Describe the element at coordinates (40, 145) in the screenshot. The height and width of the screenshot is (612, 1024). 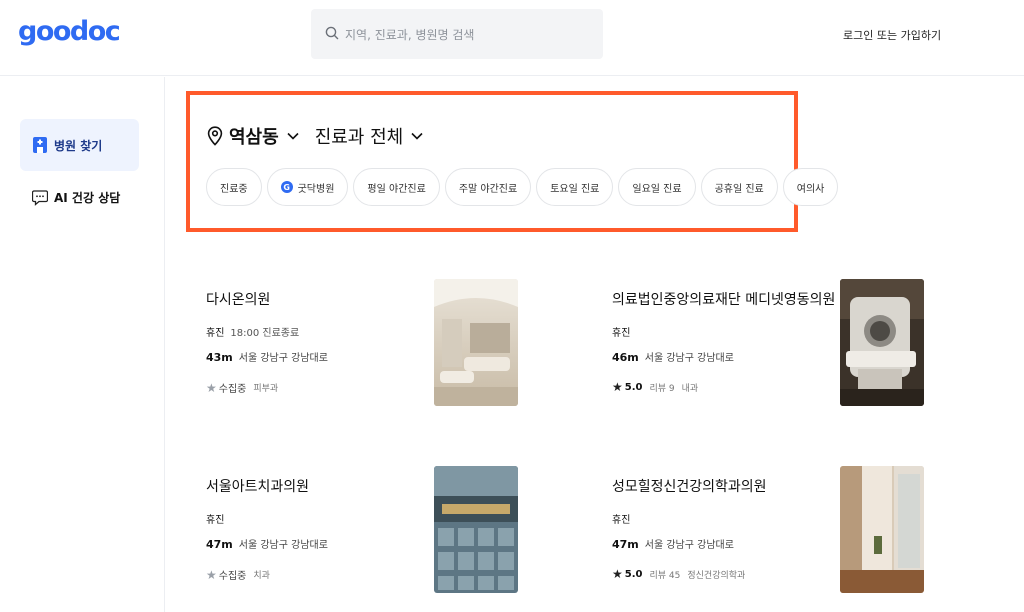
I see `hospital-icon` at that location.